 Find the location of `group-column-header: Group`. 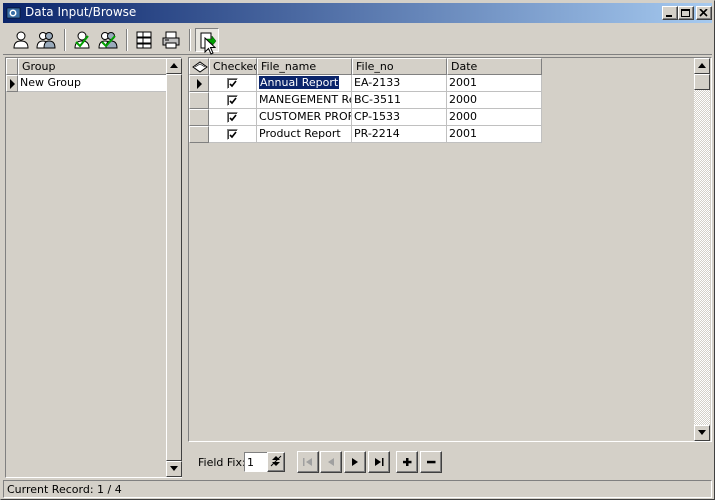

group-column-header: Group is located at coordinates (92, 66).